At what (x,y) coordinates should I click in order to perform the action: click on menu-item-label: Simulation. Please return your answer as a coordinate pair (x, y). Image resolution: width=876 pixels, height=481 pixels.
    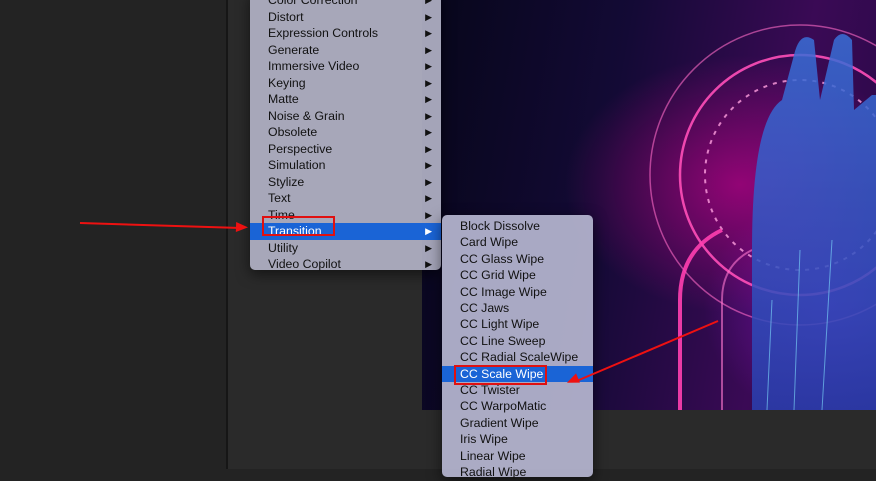
    Looking at the image, I should click on (297, 165).